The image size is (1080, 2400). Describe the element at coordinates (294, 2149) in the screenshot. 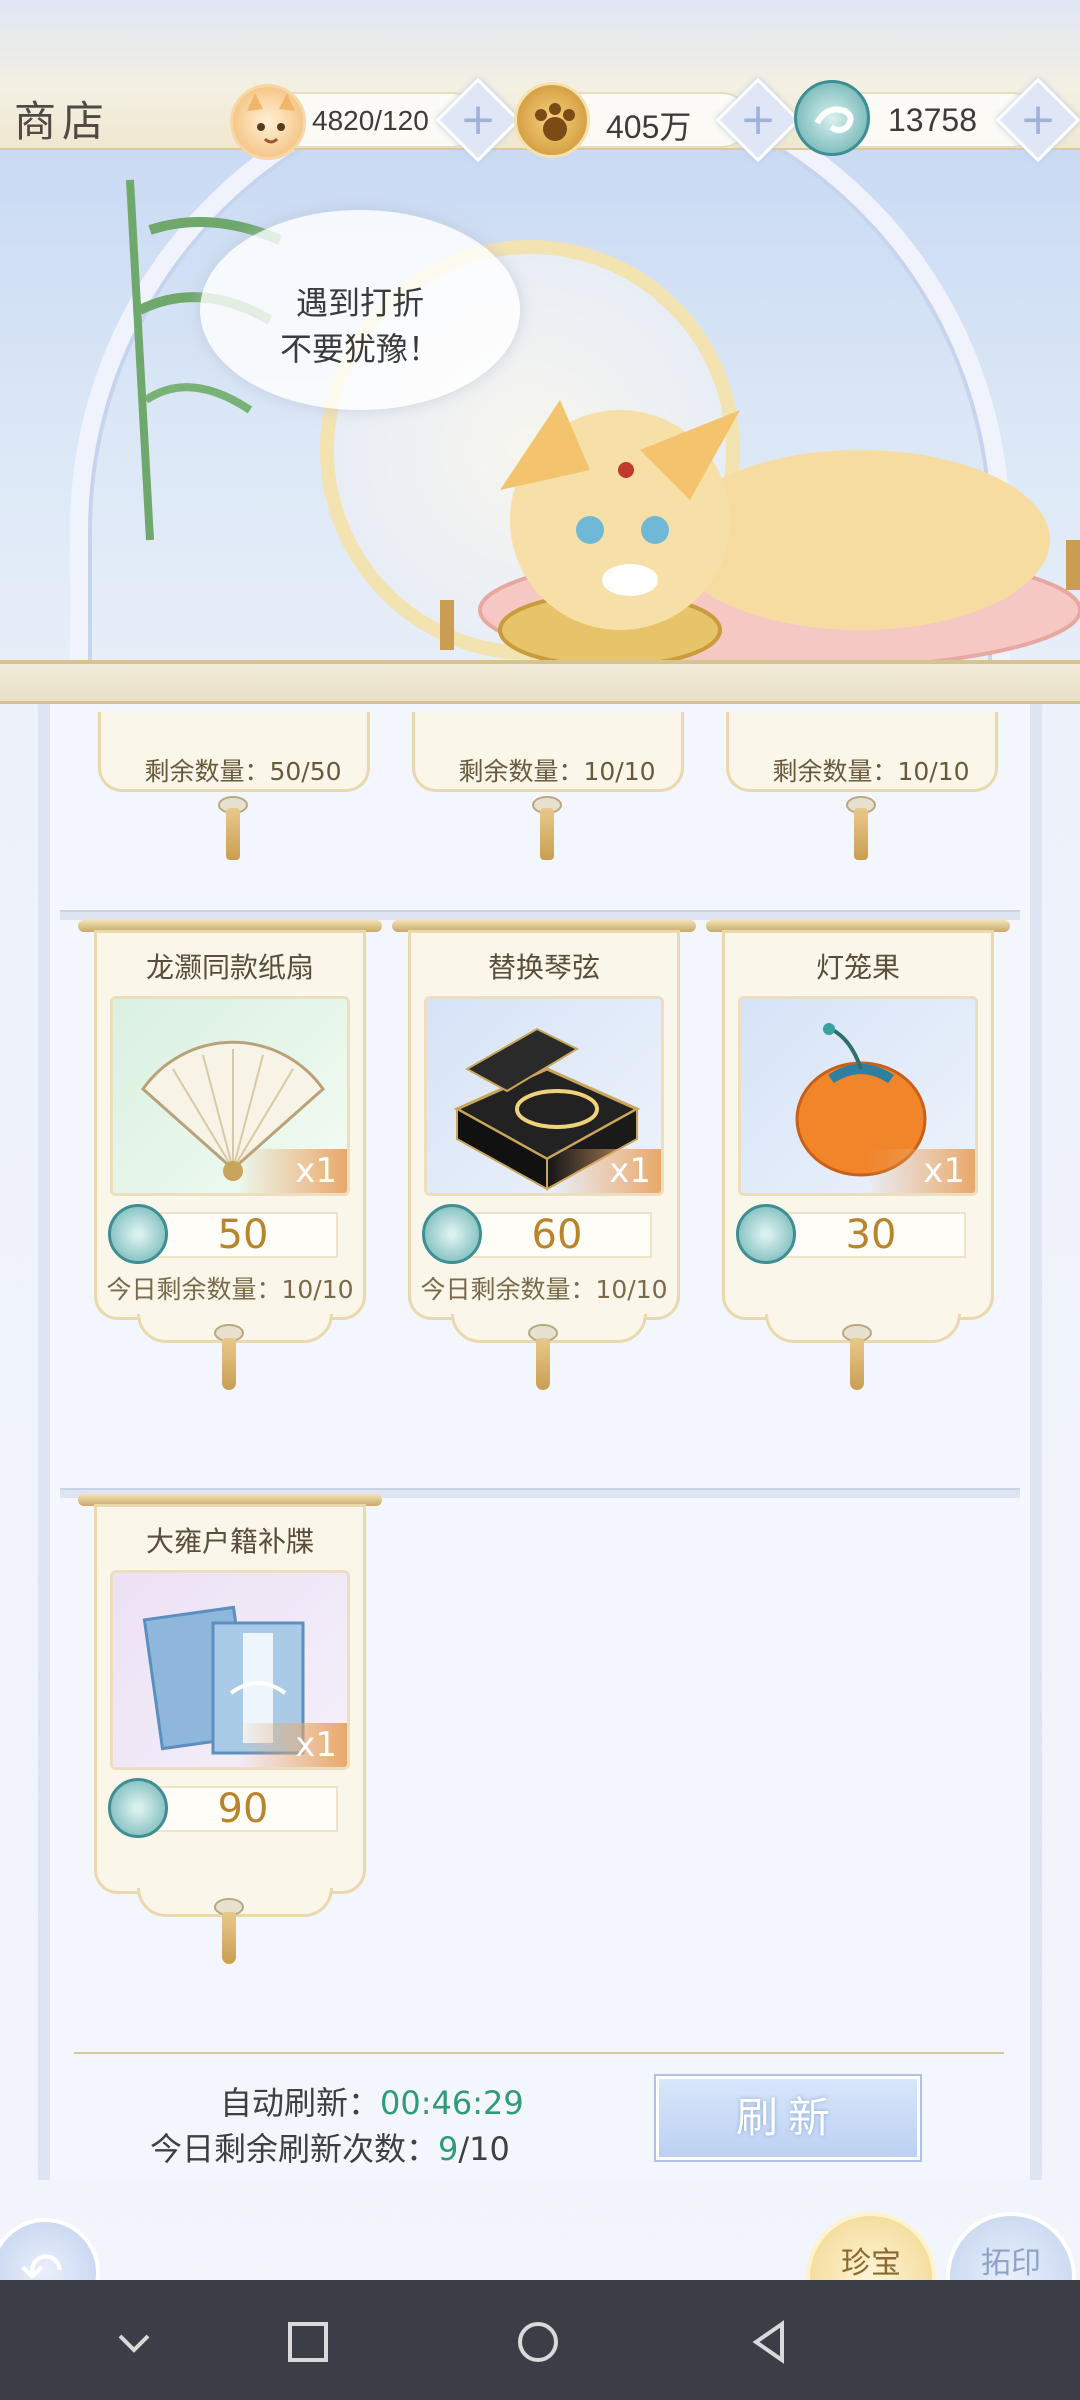

I see `refresh-count-text: 今日剩余刷新次数：` at that location.